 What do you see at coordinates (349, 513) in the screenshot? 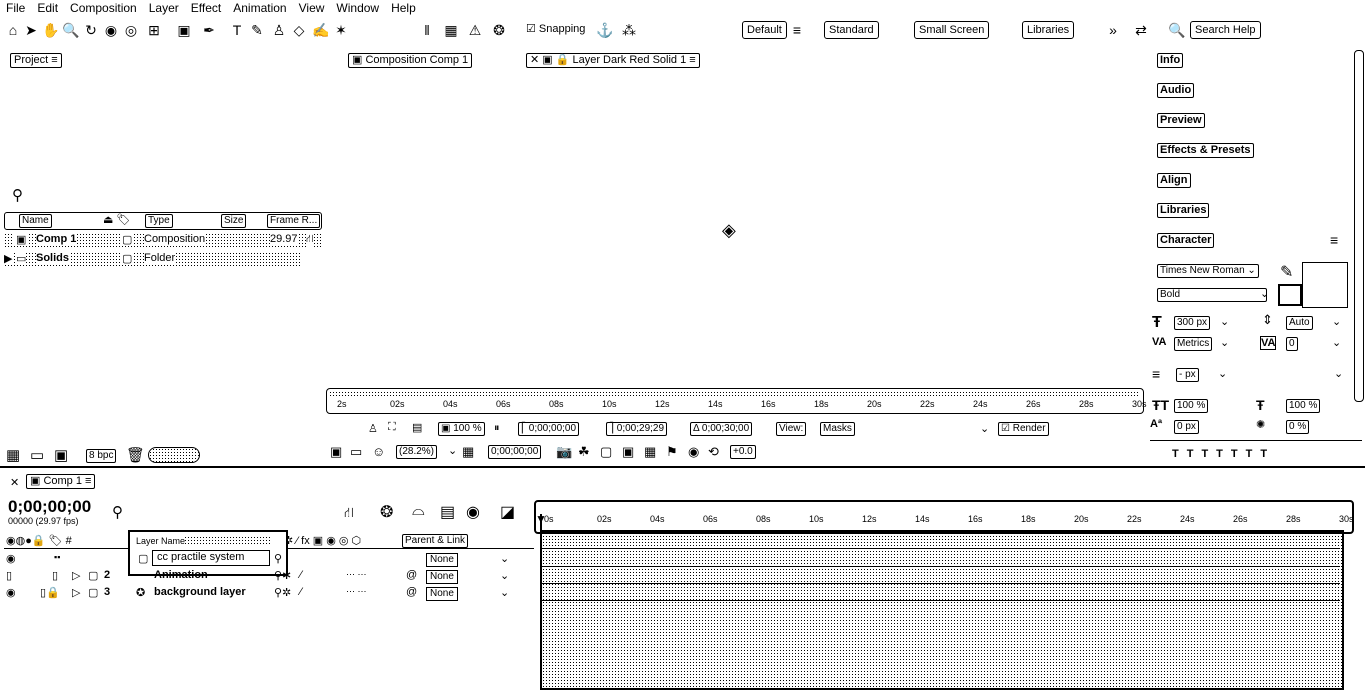
I see `composition-flowchart-icon: ⛙` at bounding box center [349, 513].